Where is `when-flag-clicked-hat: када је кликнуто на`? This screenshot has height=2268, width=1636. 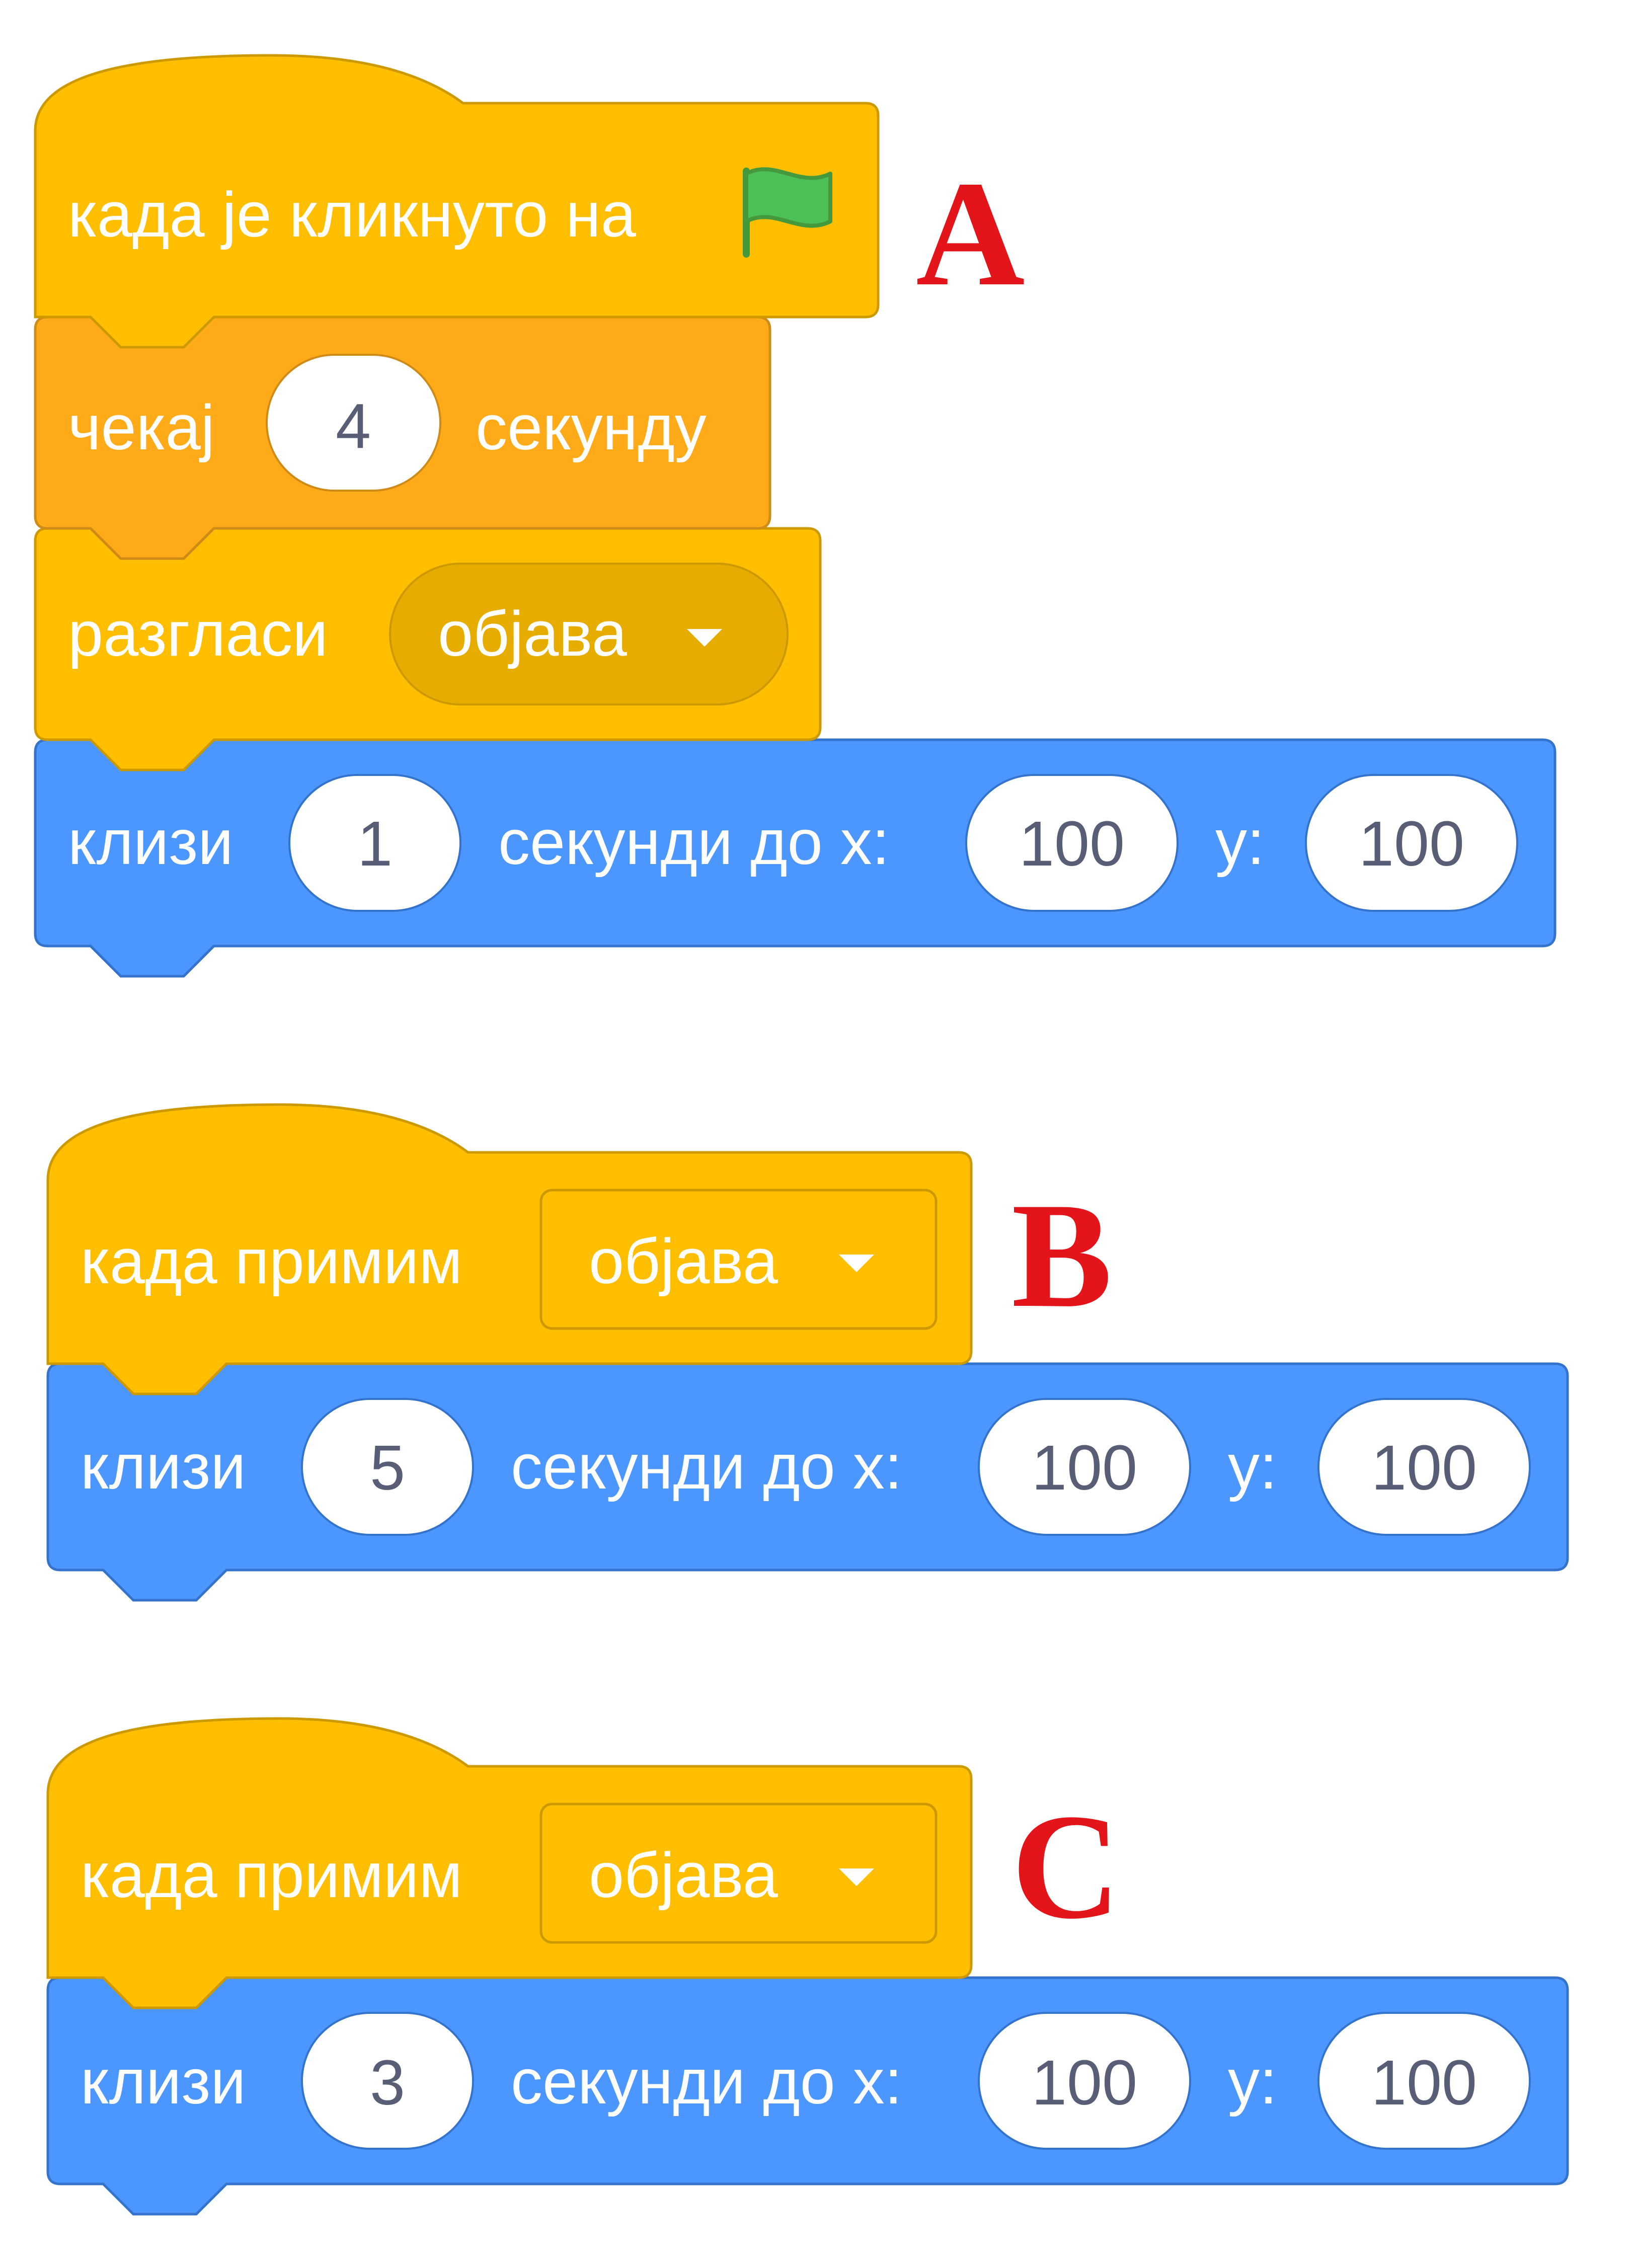
when-flag-clicked-hat: када је кликнуто на is located at coordinates (457, 201).